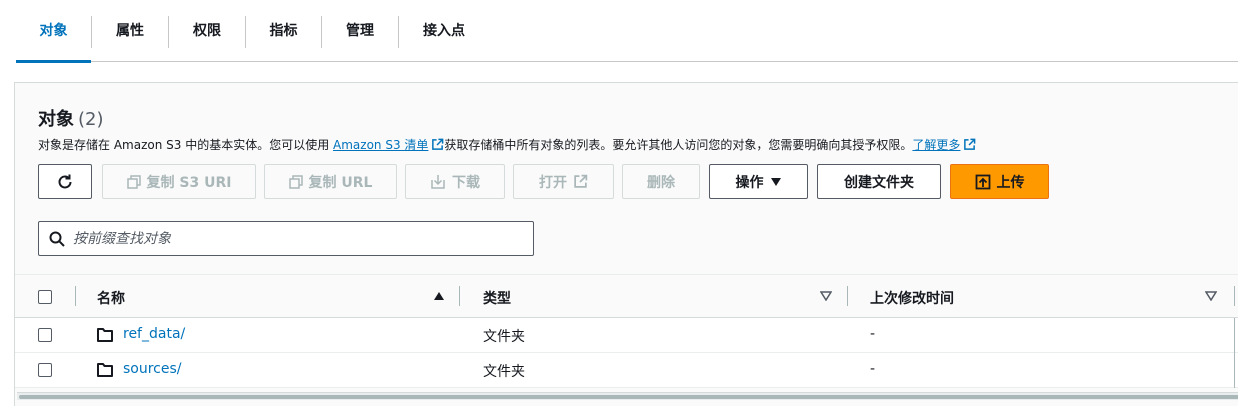  What do you see at coordinates (186, 145) in the screenshot?
I see `description-text: 对象是存储在 Amazon S3 中的基本实体。您可以使用` at bounding box center [186, 145].